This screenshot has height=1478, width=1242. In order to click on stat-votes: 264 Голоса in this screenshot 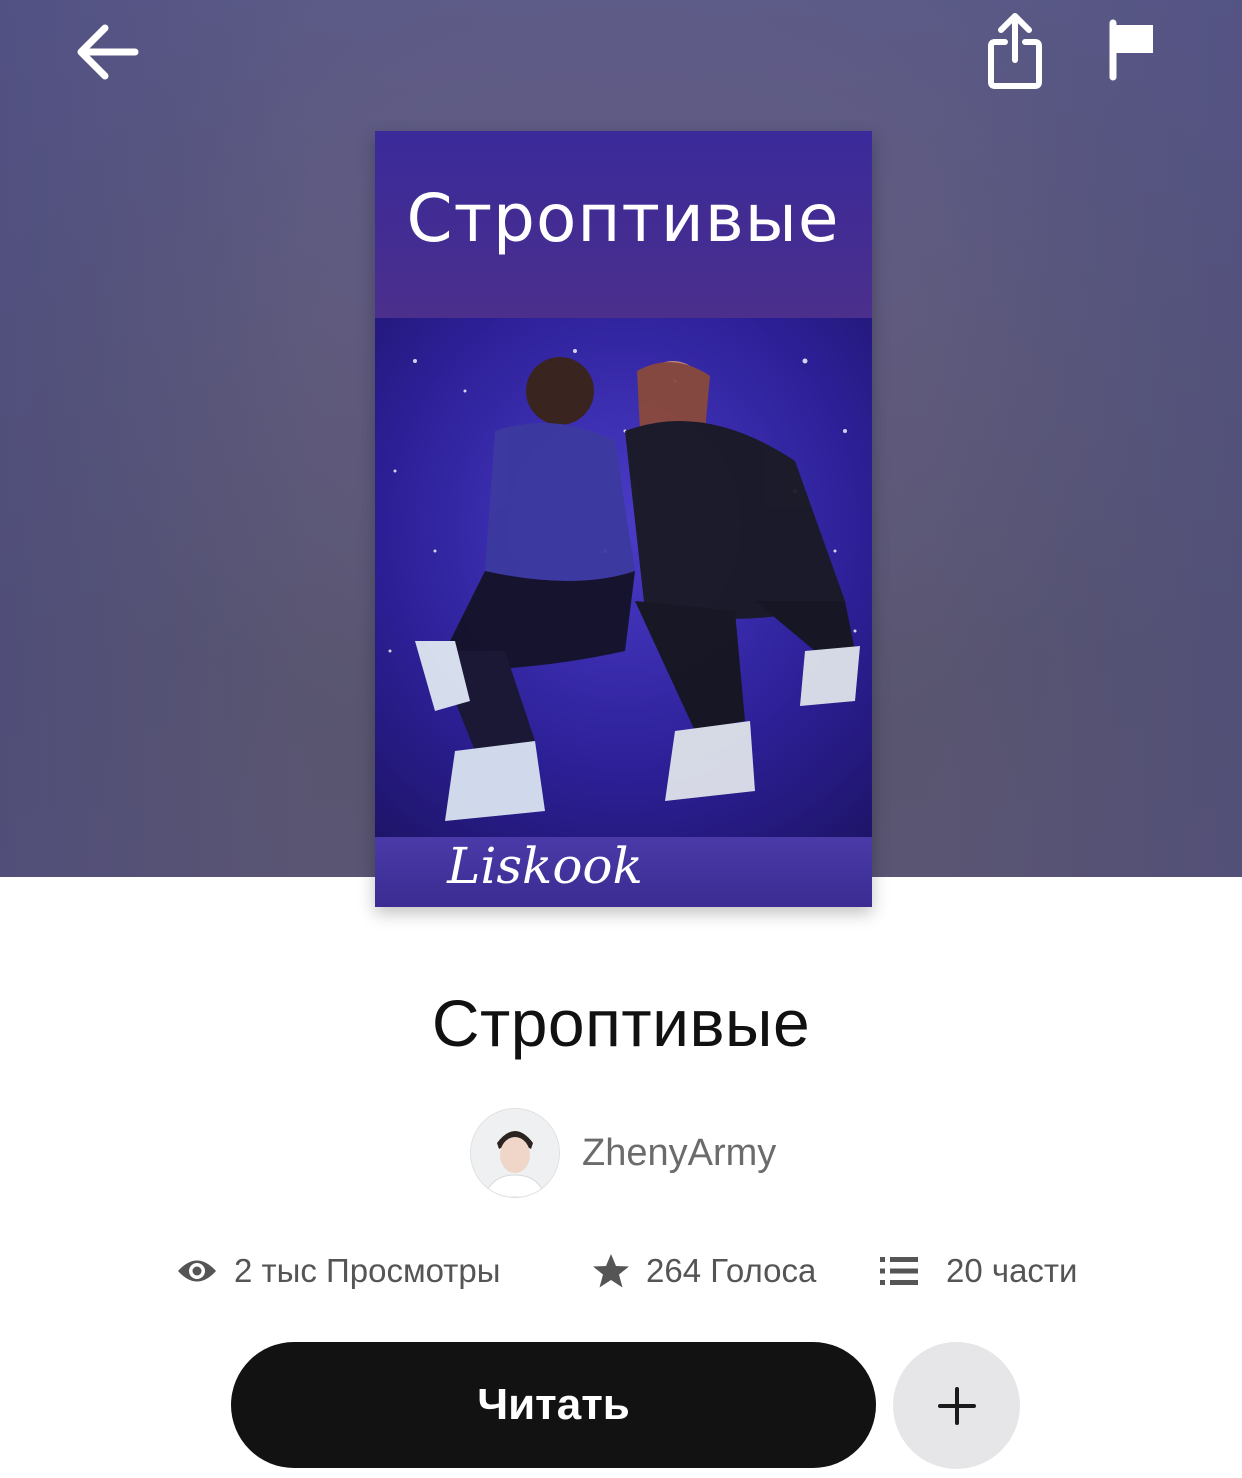, I will do `click(704, 1271)`.